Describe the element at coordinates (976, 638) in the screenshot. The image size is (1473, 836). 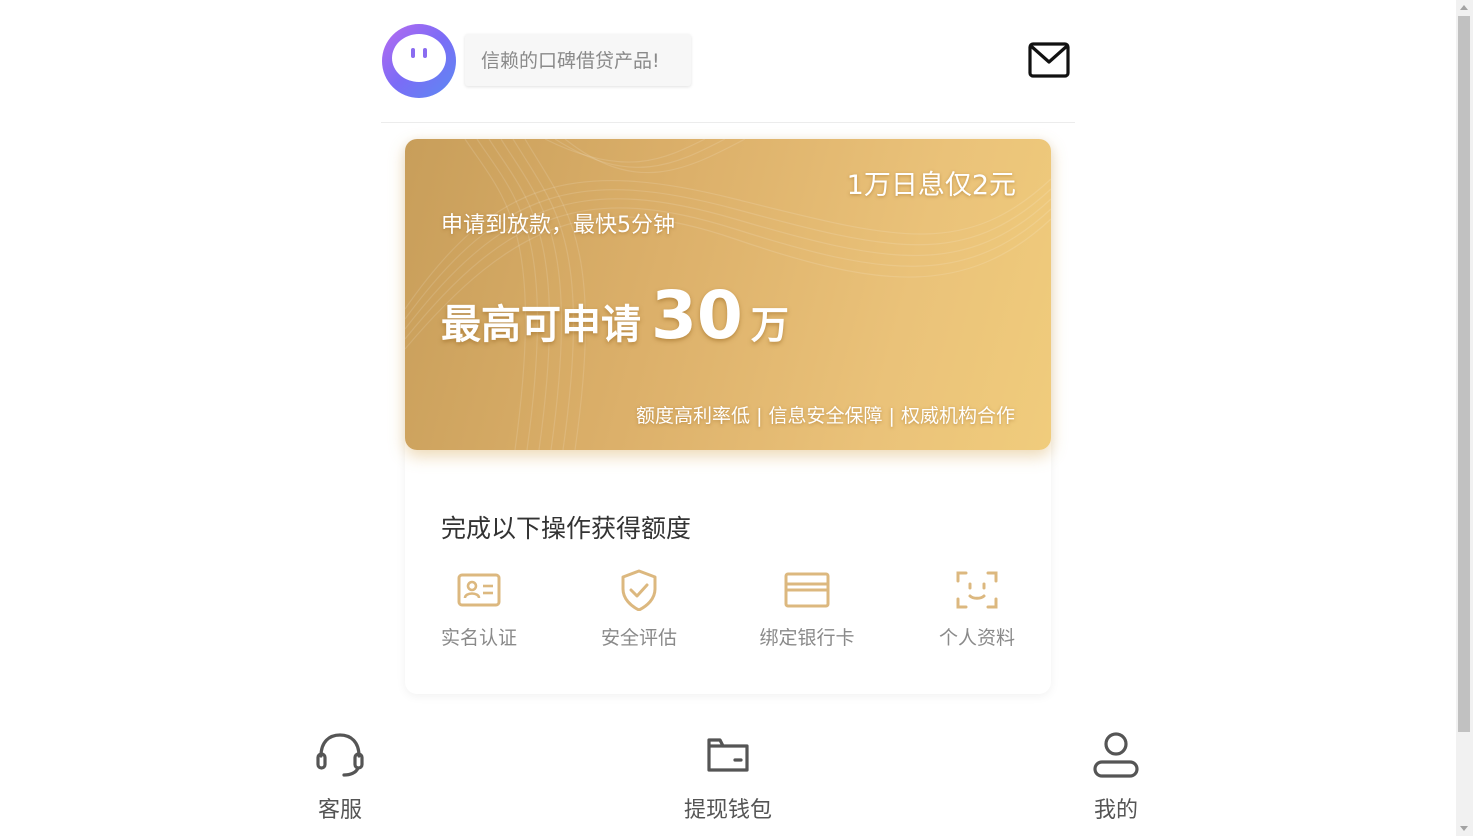
I see `step-label: 个人资料` at that location.